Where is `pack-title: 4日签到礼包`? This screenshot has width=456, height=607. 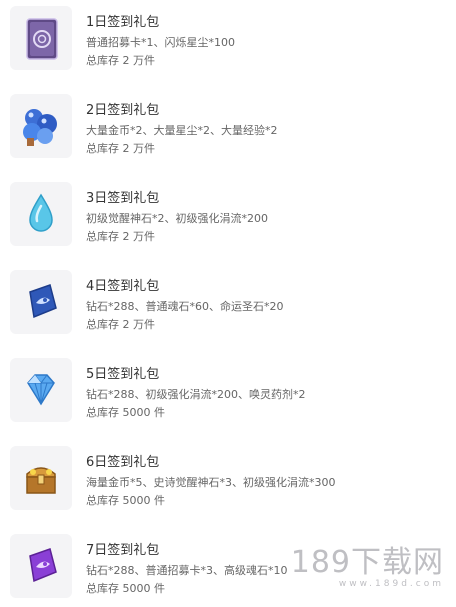 pack-title: 4日签到礼包 is located at coordinates (123, 286).